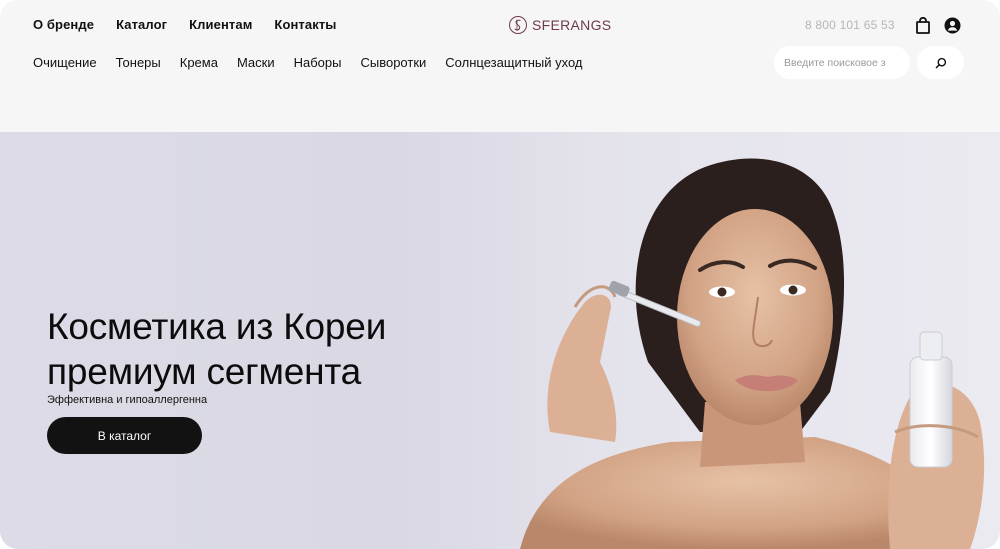 This screenshot has height=549, width=1000. Describe the element at coordinates (923, 25) in the screenshot. I see `shopping-bag-icon` at that location.